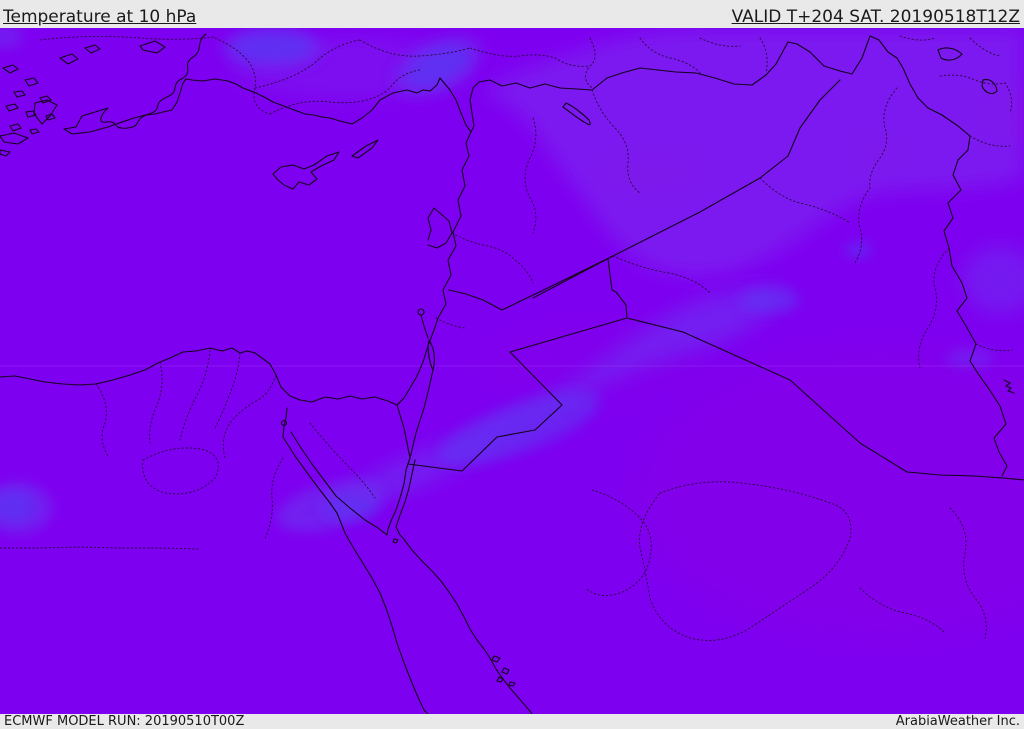  I want to click on model-run-label: ECMWF MODEL RUN: 20190510T00Z, so click(124, 721).